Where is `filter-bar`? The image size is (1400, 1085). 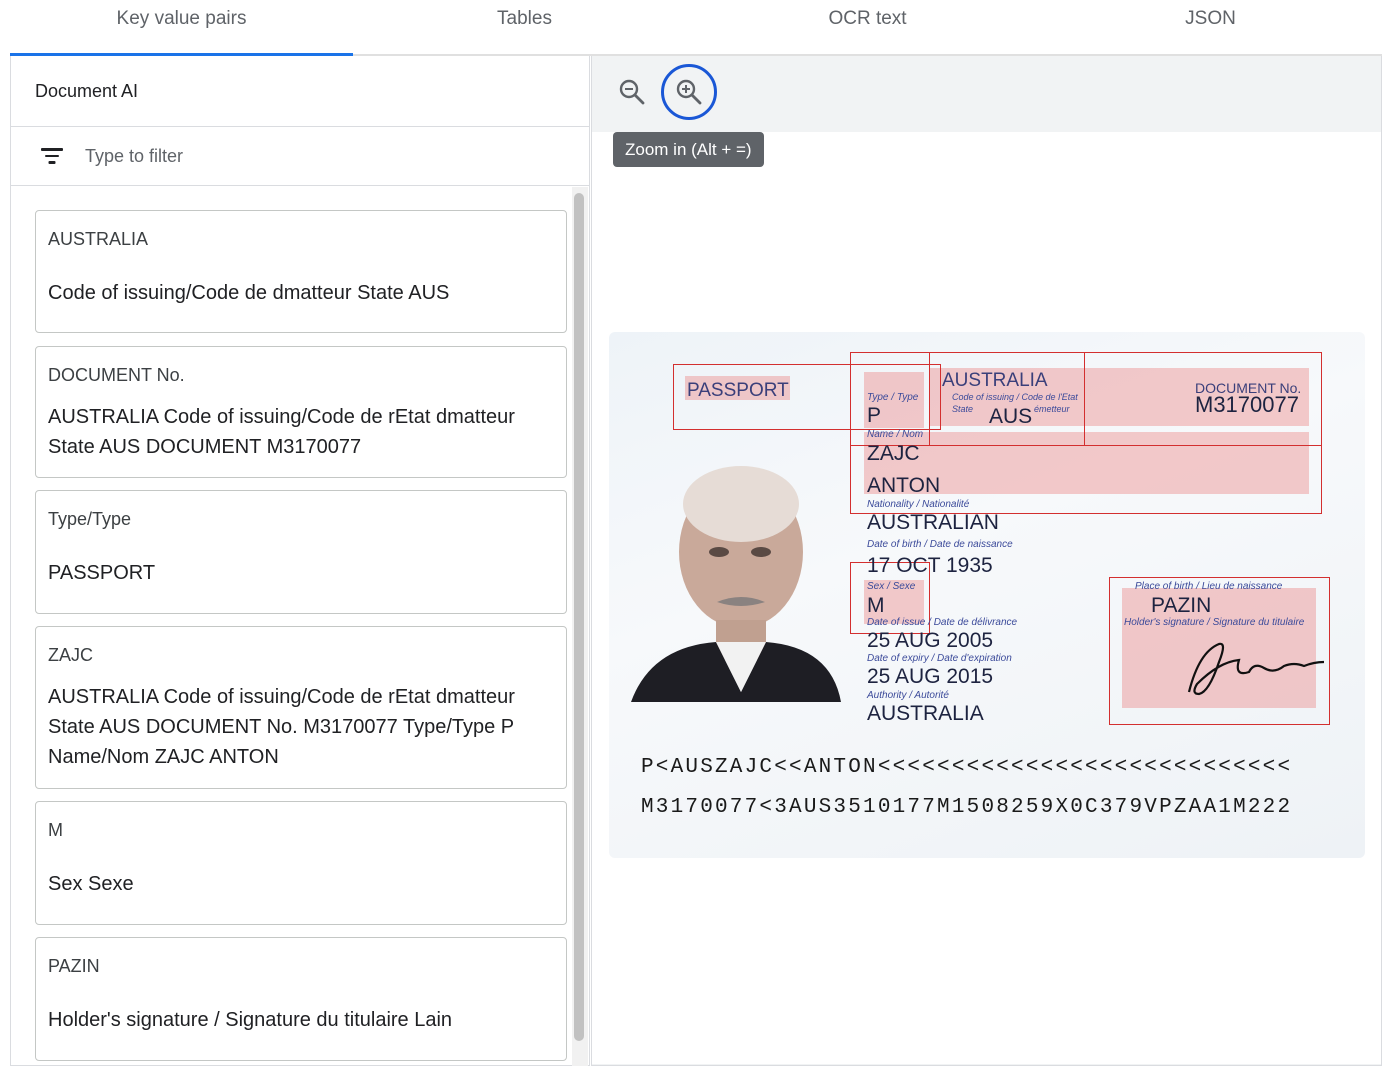
filter-bar is located at coordinates (300, 156).